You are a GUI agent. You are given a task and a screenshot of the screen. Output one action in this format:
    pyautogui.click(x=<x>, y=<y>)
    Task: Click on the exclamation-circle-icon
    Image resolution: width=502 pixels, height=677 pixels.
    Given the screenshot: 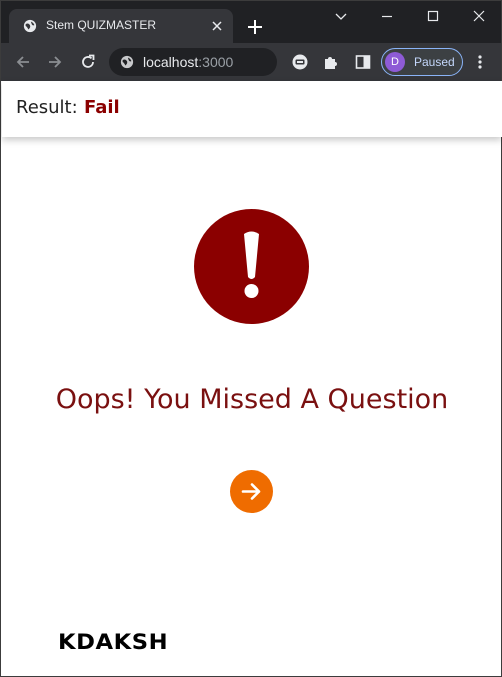 What is the action you would take?
    pyautogui.click(x=251, y=266)
    